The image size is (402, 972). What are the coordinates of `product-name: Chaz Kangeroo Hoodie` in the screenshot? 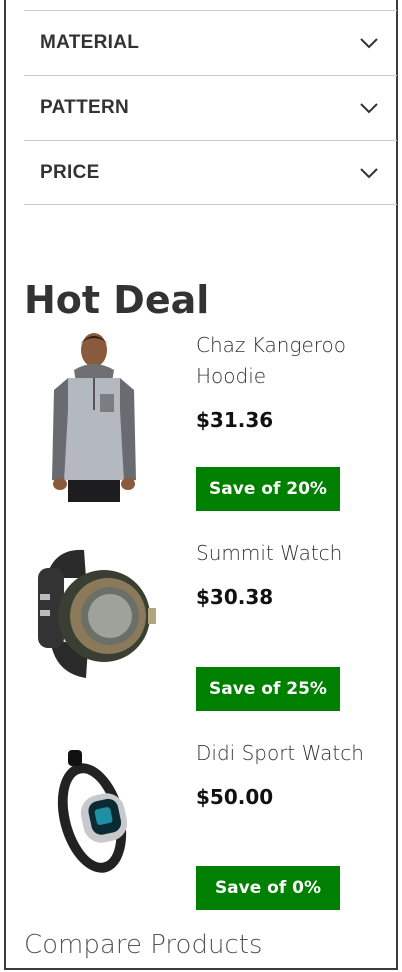 It's located at (296, 361).